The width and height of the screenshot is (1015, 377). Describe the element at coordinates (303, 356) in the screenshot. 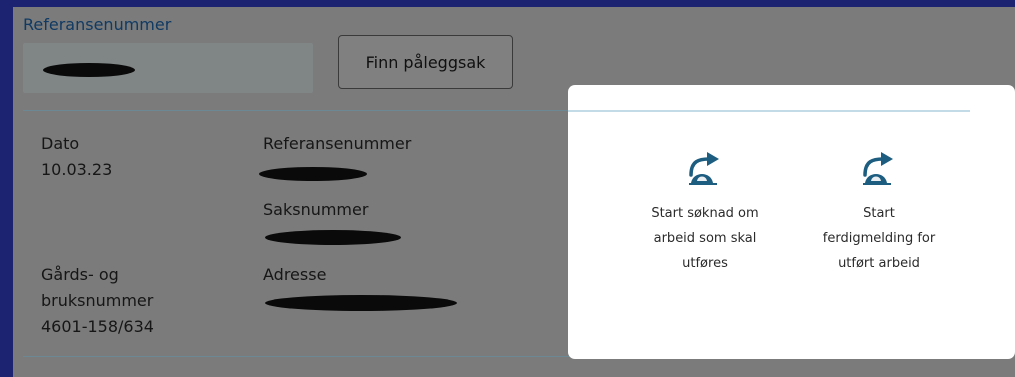

I see `divider-bottom` at that location.